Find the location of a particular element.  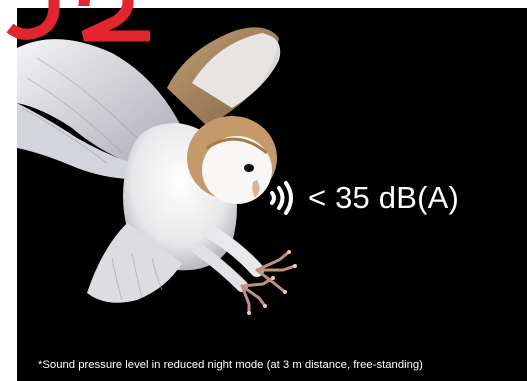

sound-level-indicator: < 35 dB(A) is located at coordinates (363, 198).